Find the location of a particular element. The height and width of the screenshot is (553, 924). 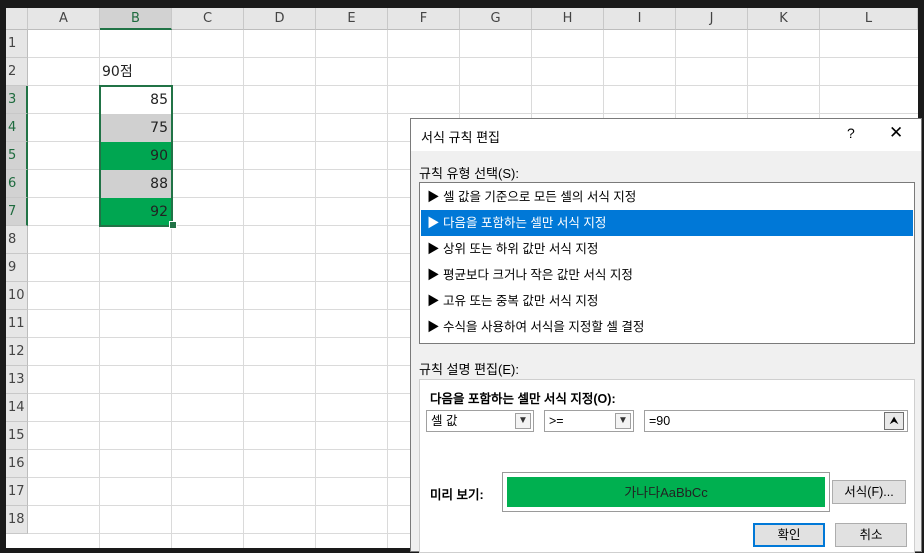

rule-type-item: ▶ 평균보다 크거나 작은 값만 서식 지정 is located at coordinates (667, 275).